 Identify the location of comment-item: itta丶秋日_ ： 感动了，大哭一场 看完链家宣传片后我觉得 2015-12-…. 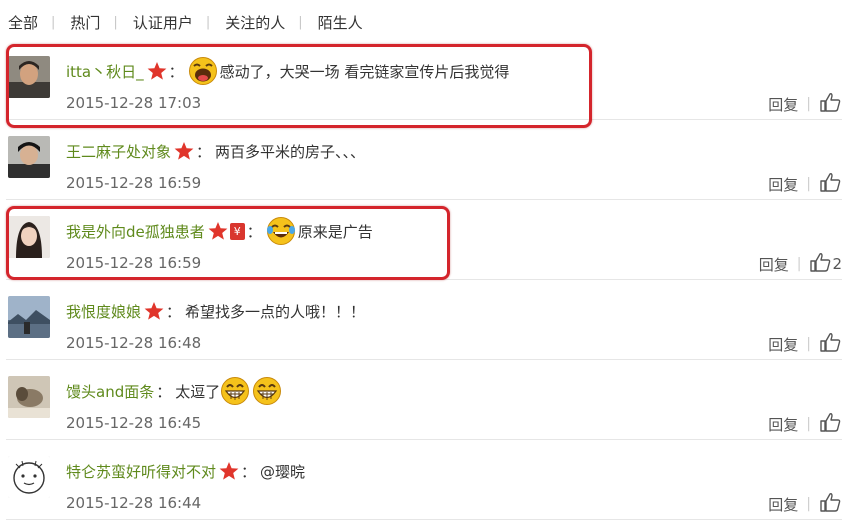
(421, 82).